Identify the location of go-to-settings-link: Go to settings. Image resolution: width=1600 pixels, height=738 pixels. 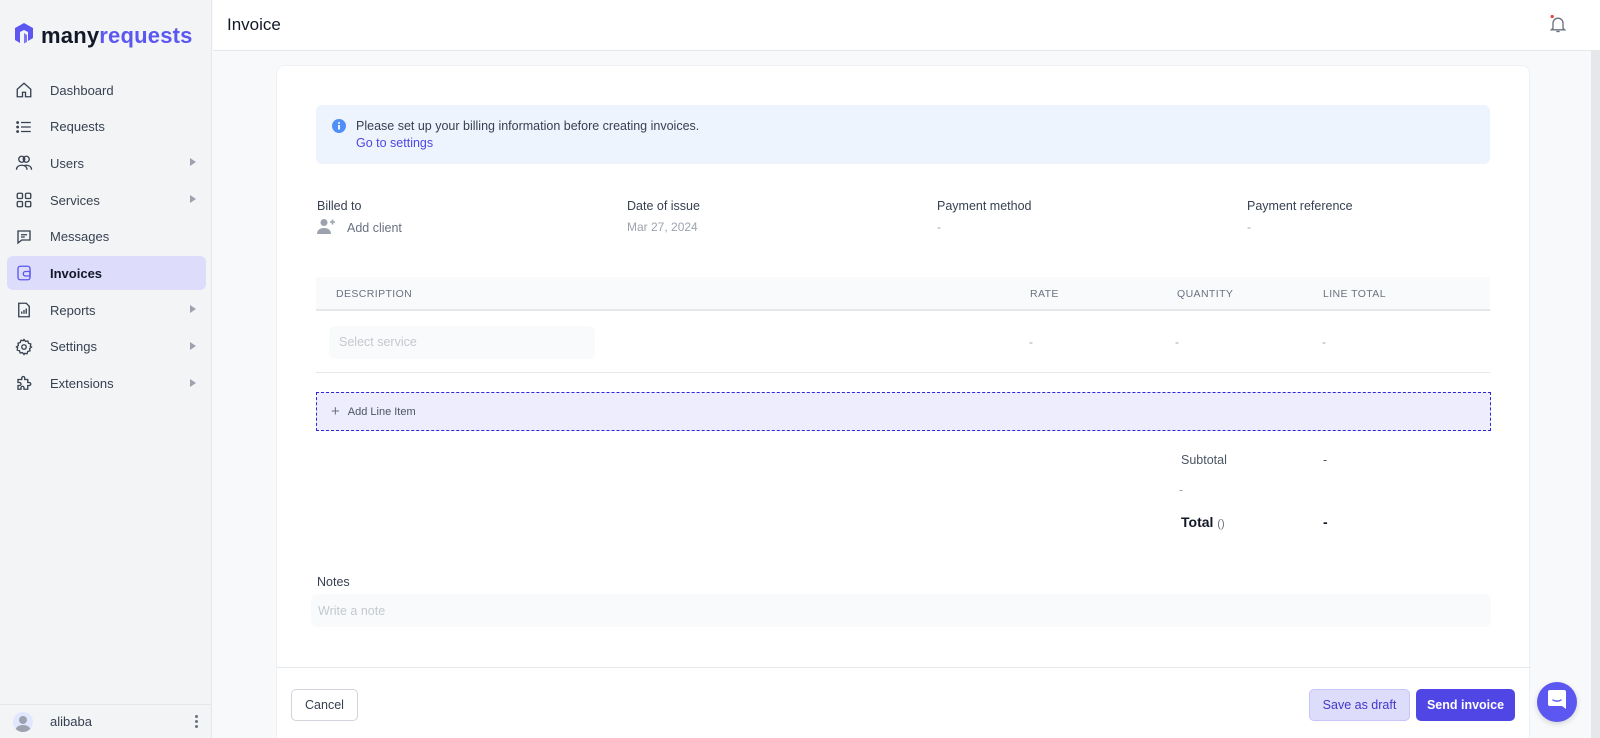
(394, 143).